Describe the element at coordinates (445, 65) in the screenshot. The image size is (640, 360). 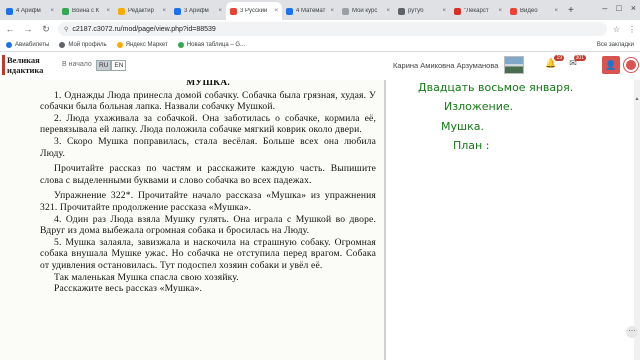
I see `user-name: Карина Амиковна Арзуманова` at that location.